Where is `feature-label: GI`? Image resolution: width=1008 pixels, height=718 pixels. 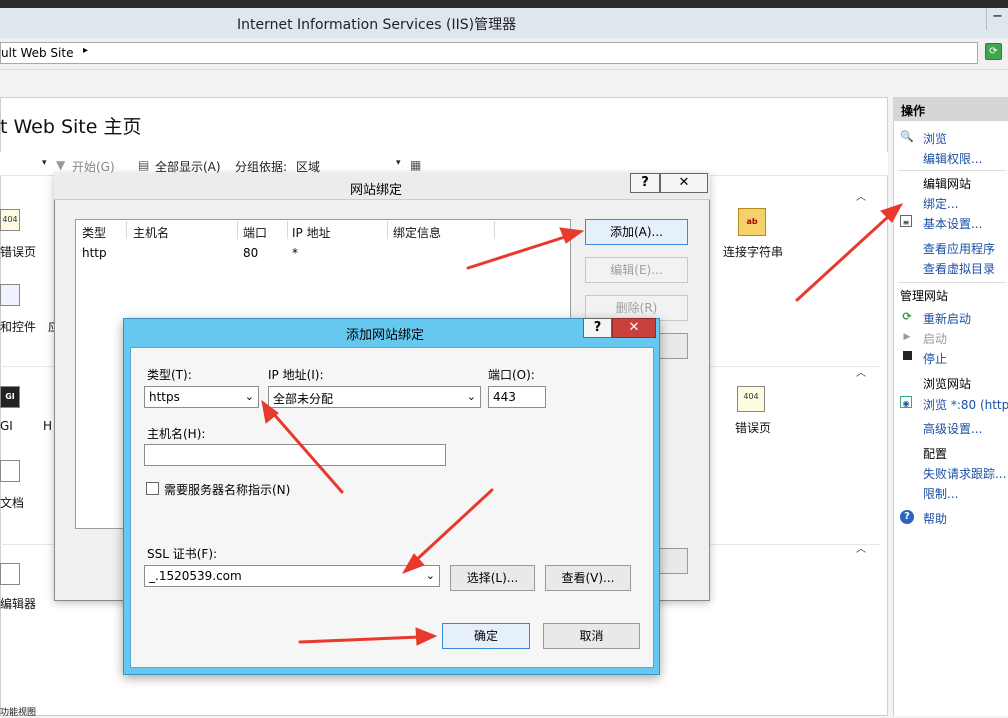
feature-label: GI is located at coordinates (6, 426).